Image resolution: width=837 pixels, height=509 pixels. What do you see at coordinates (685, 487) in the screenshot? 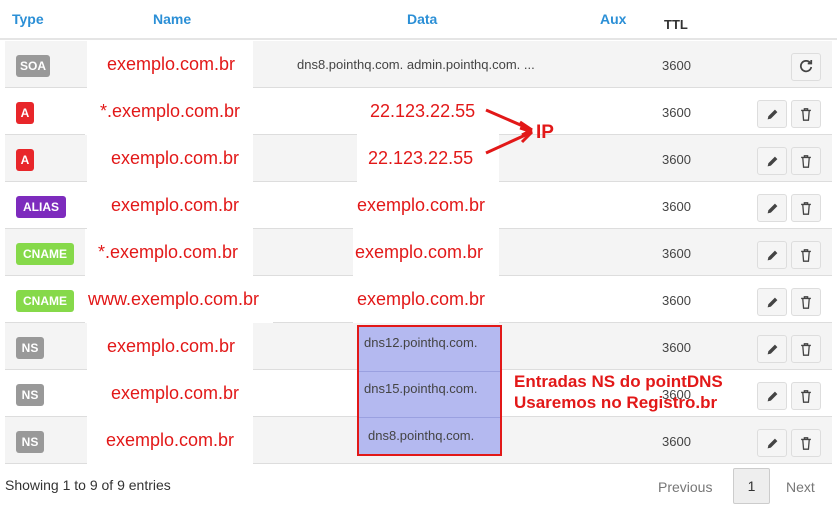
I see `previous-button: Previous` at bounding box center [685, 487].